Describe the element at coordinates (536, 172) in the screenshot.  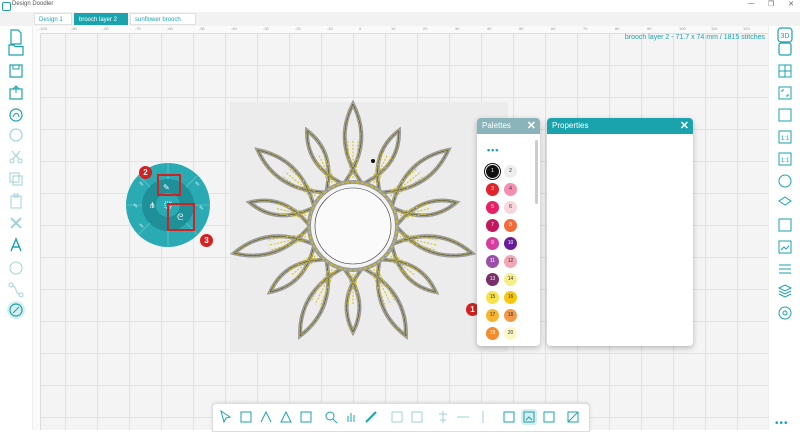
I see `palettes-scrollbar` at that location.